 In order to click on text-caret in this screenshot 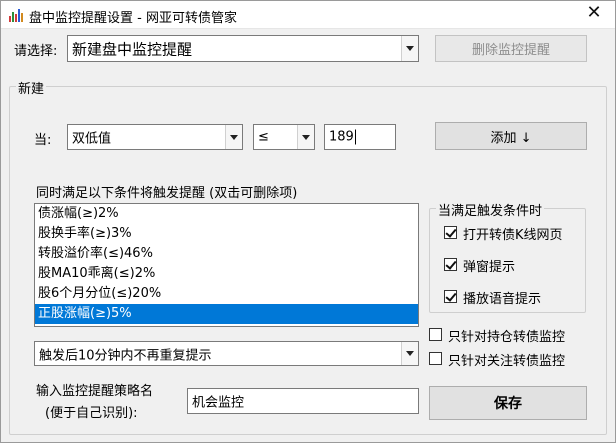, I will do `click(355, 137)`.